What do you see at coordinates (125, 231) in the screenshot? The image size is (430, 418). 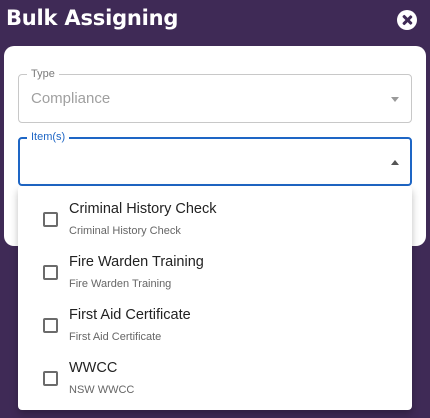 I see `option-subtitle: Criminal History Check` at bounding box center [125, 231].